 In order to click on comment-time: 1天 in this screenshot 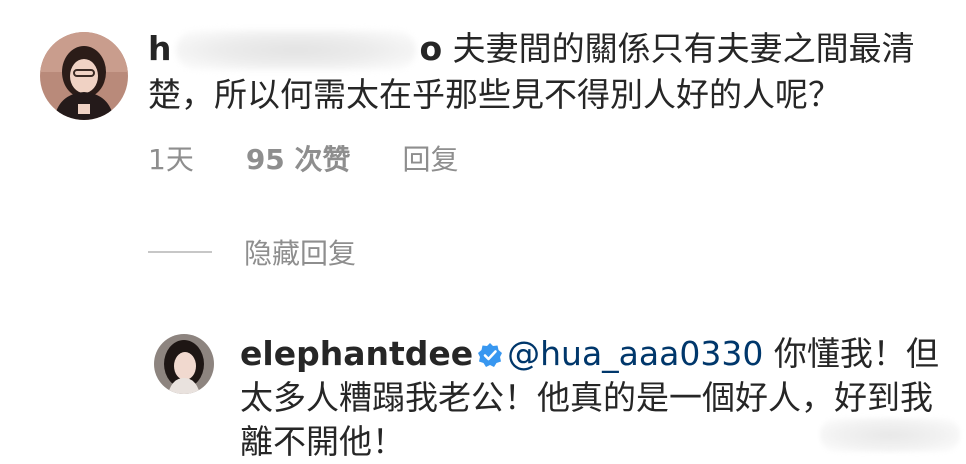, I will do `click(171, 159)`.